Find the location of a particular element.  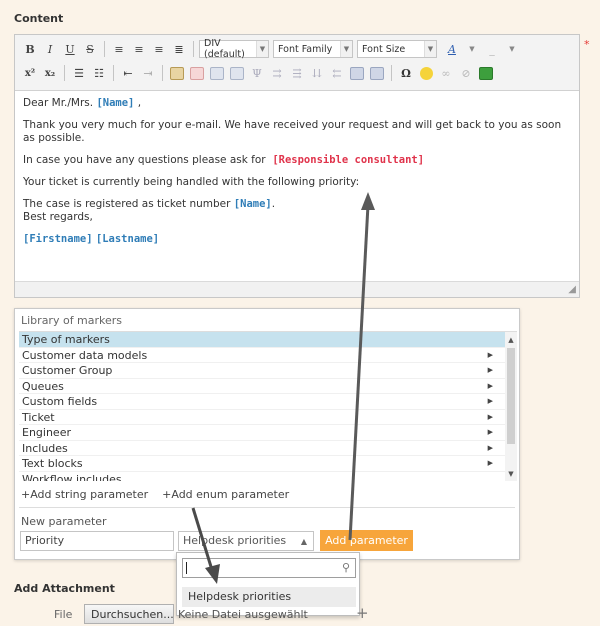

responsible-consultant-marker: [Responsible consultant] is located at coordinates (348, 160).